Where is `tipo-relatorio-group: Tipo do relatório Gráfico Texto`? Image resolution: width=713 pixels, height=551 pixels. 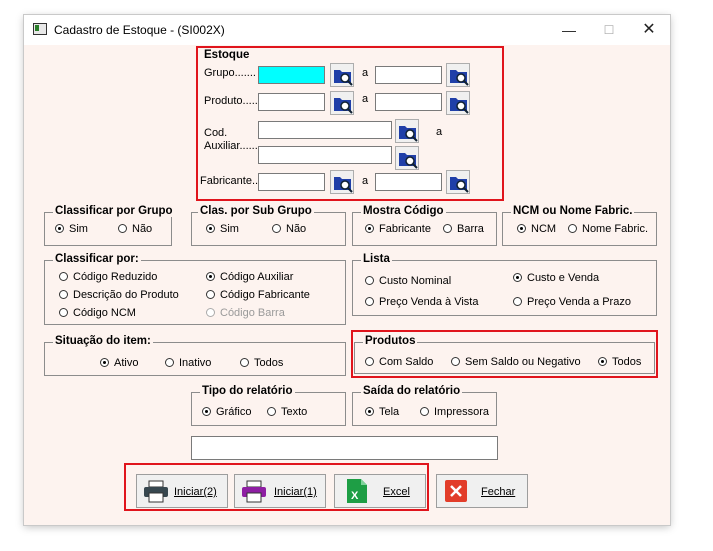 tipo-relatorio-group: Tipo do relatório Gráfico Texto is located at coordinates (268, 405).